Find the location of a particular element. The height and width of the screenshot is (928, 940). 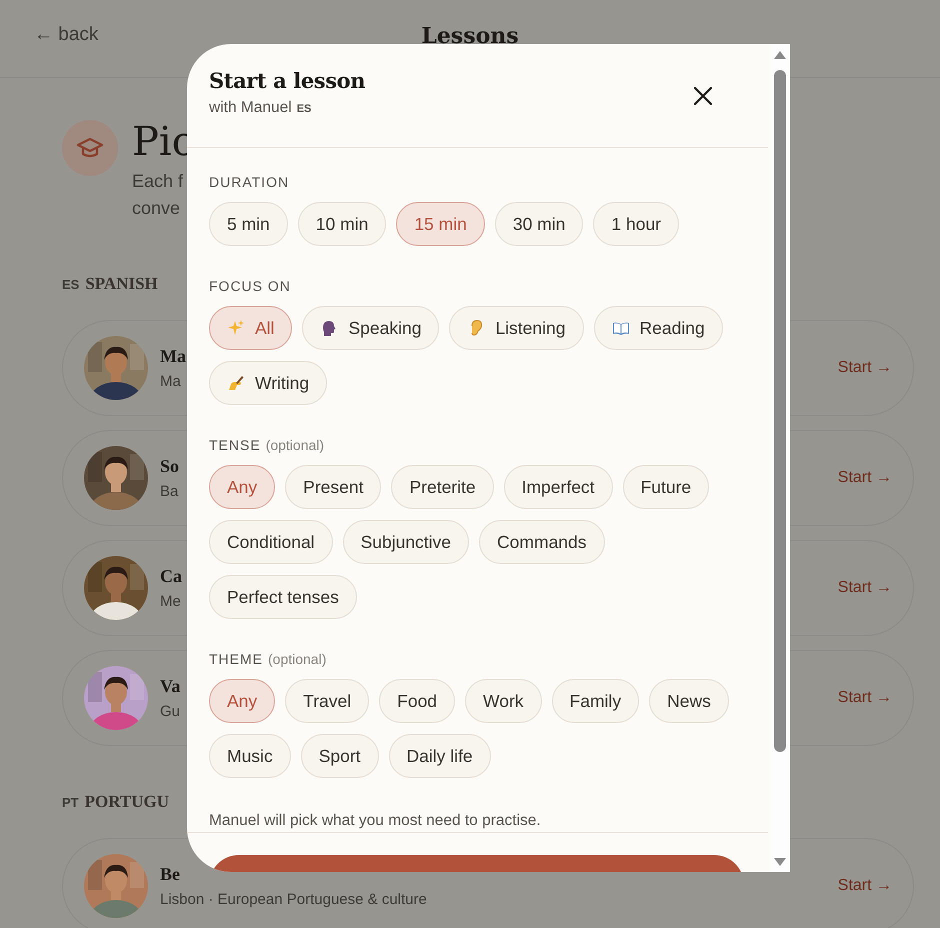

tutor-name: Ca is located at coordinates (171, 576).